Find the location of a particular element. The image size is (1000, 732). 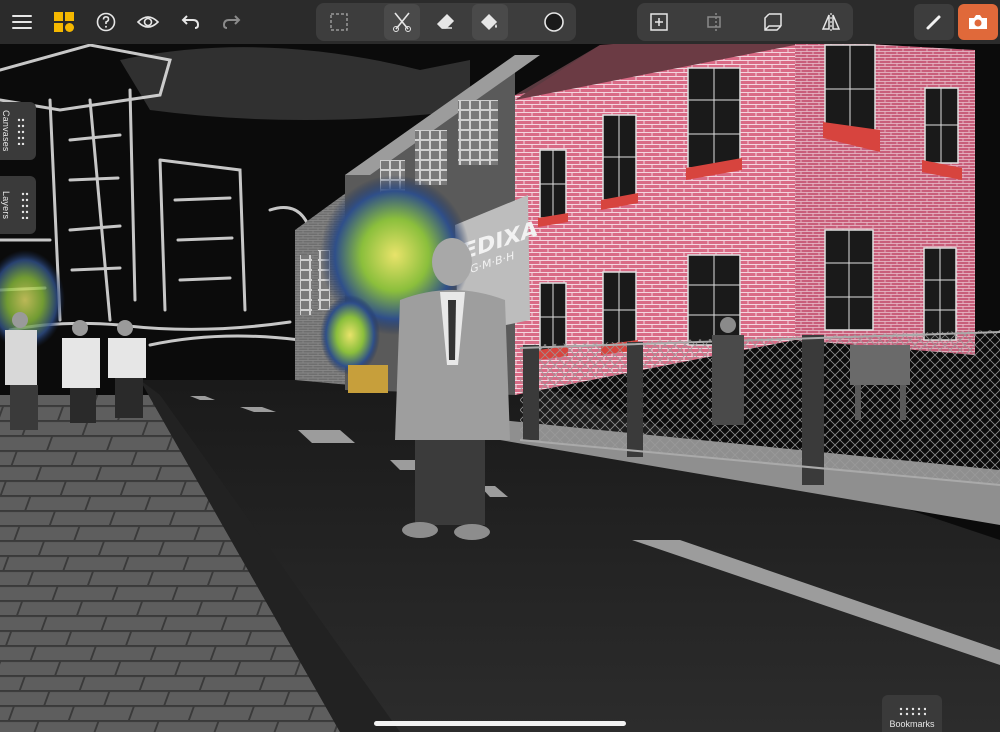

perspective-icon is located at coordinates (773, 22).